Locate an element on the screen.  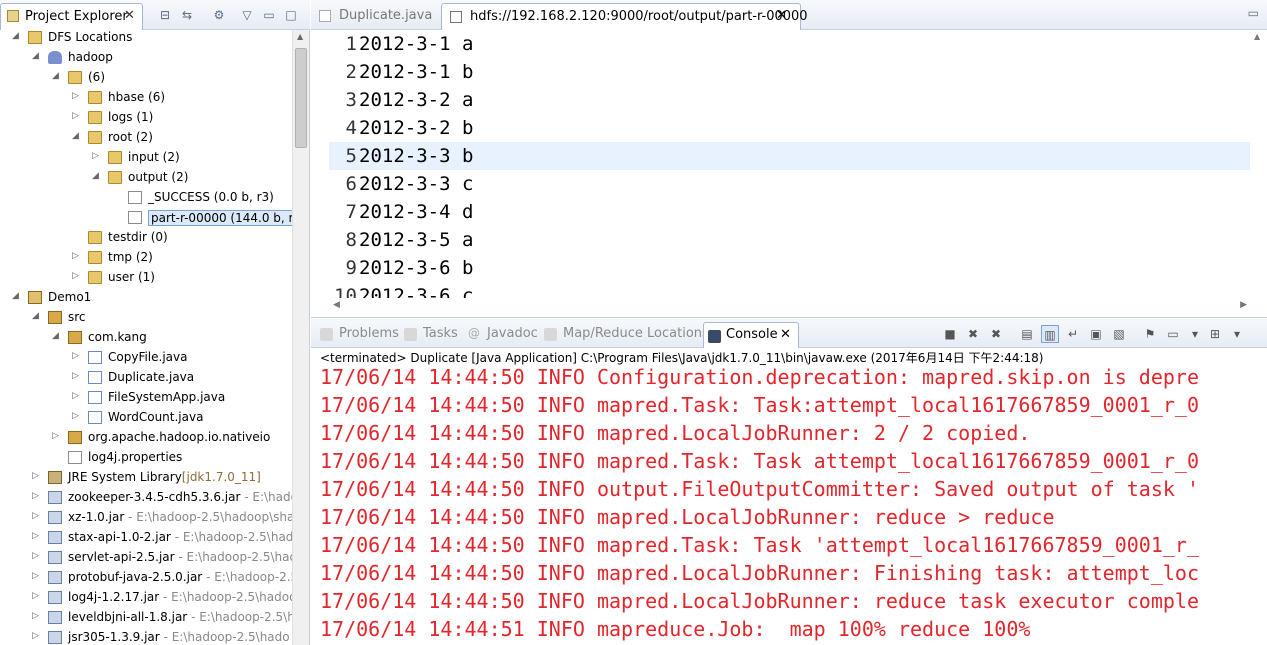
tree-item: ▷ JRE System Library[jdk1.7.0_11] is located at coordinates (146, 478).